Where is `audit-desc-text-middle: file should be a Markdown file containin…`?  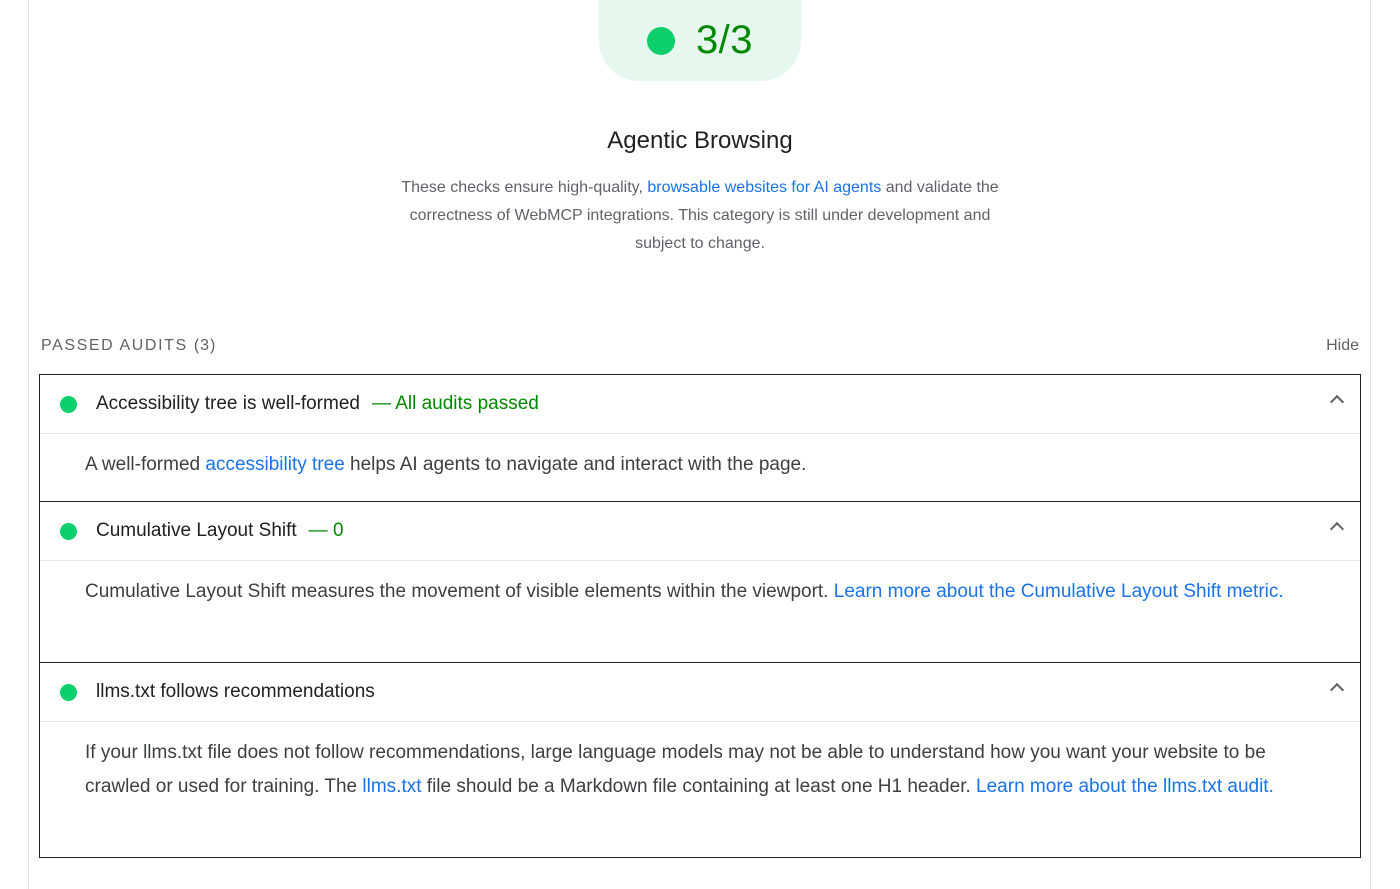
audit-desc-text-middle: file should be a Markdown file containin… is located at coordinates (699, 786).